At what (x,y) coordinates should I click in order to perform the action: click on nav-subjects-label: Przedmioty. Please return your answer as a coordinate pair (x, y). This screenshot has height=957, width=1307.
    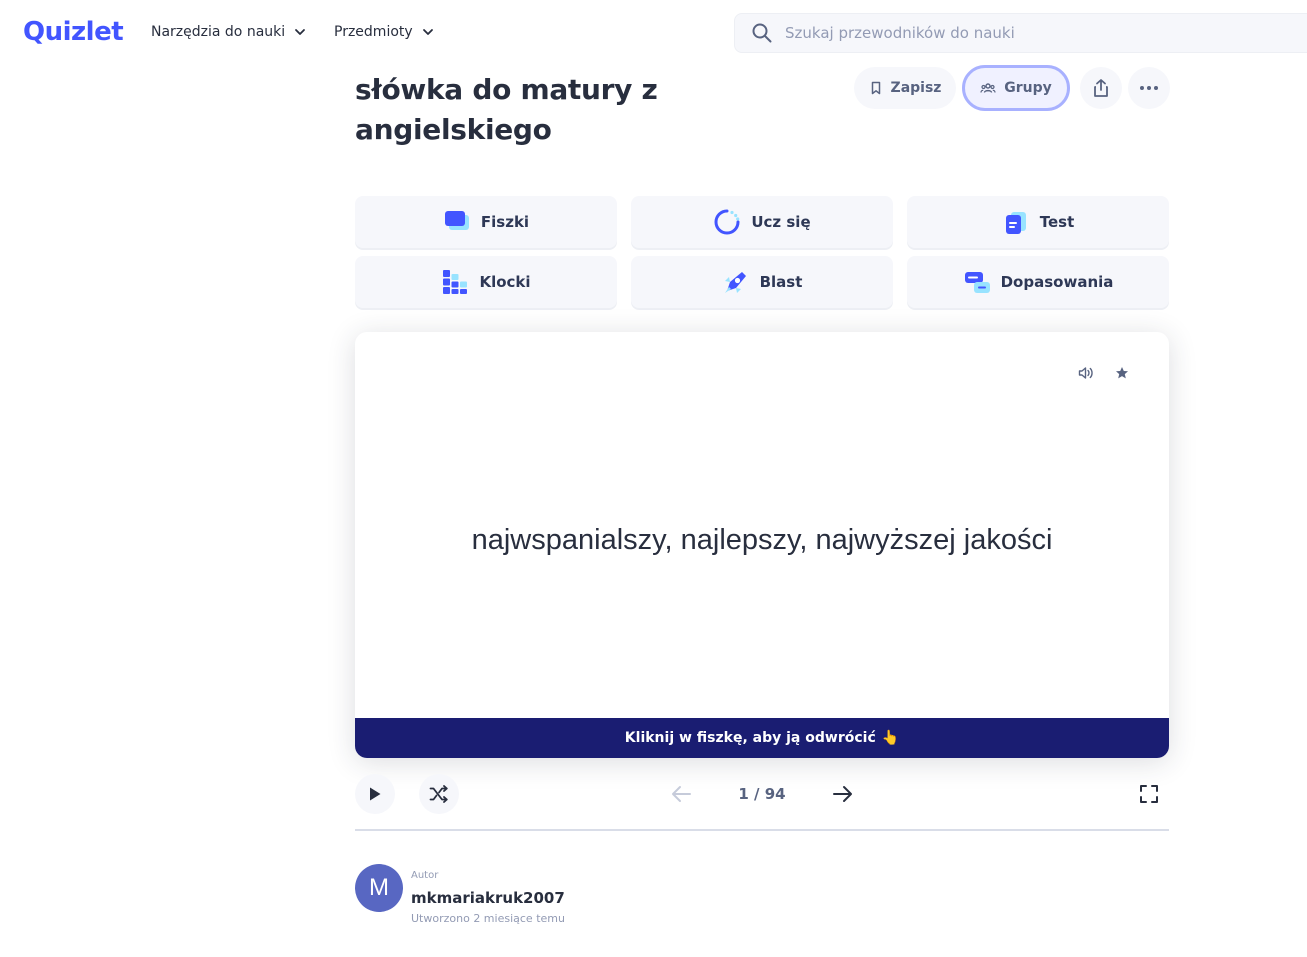
    Looking at the image, I should click on (373, 32).